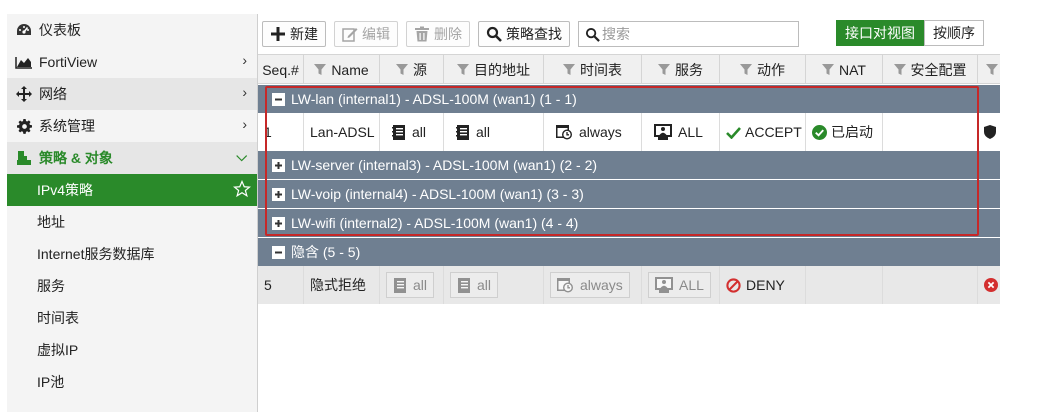 Image resolution: width=1051 pixels, height=412 pixels. I want to click on sidebar-item-label: 服务, so click(51, 286).